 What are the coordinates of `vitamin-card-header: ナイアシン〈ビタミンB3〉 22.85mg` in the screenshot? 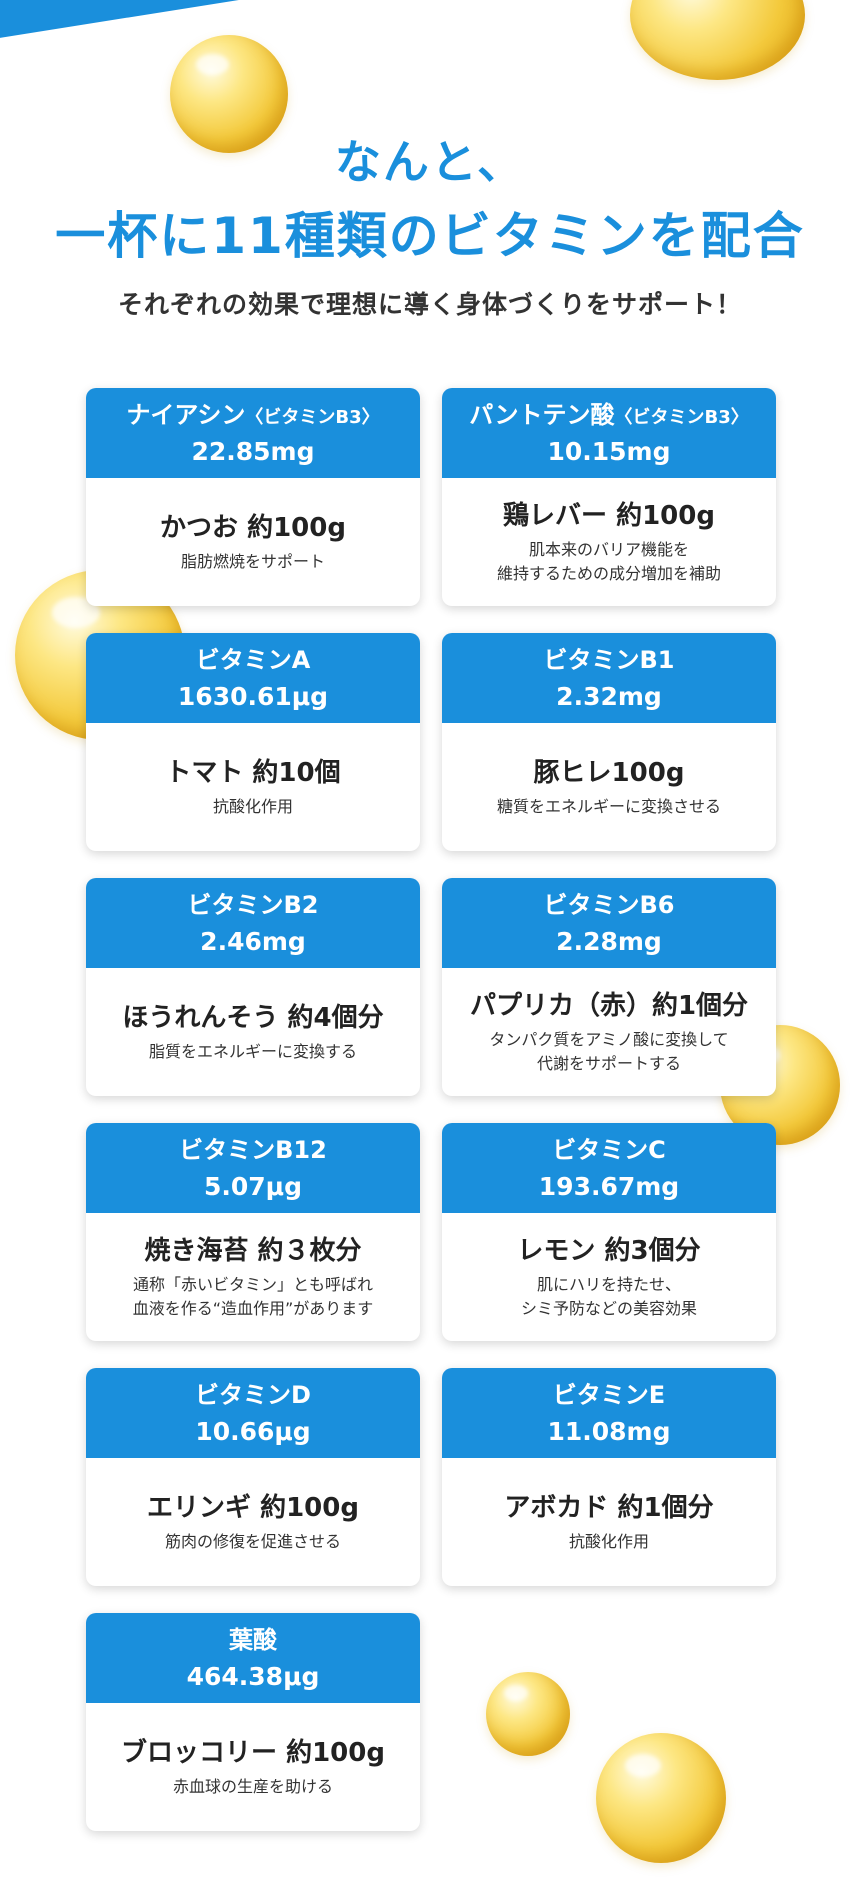 It's located at (253, 433).